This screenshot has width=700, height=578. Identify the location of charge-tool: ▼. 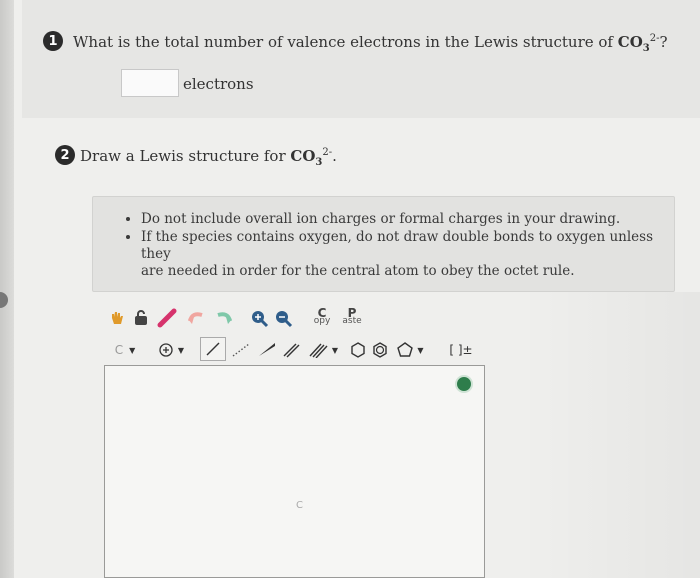
(171, 350).